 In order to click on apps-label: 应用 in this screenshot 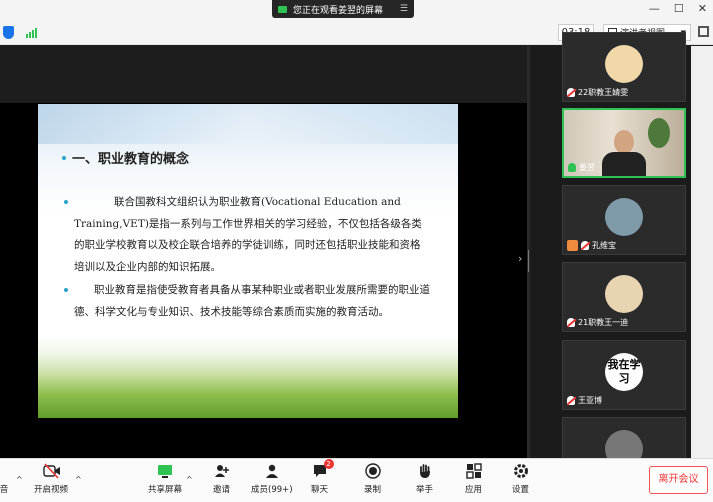, I will do `click(474, 490)`.